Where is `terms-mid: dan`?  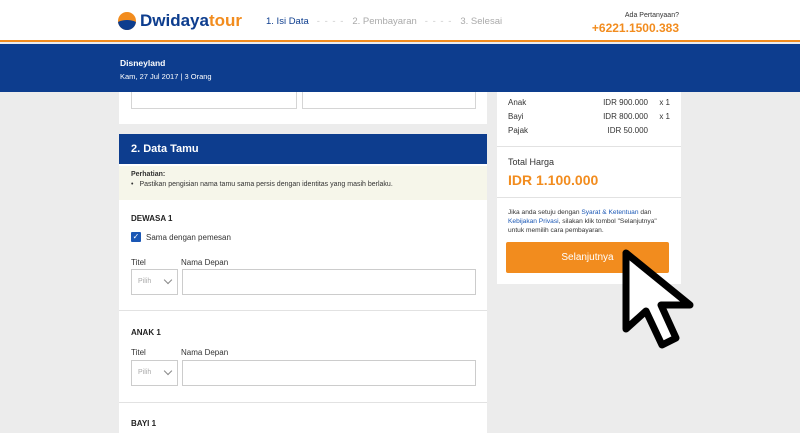
terms-mid: dan is located at coordinates (645, 212).